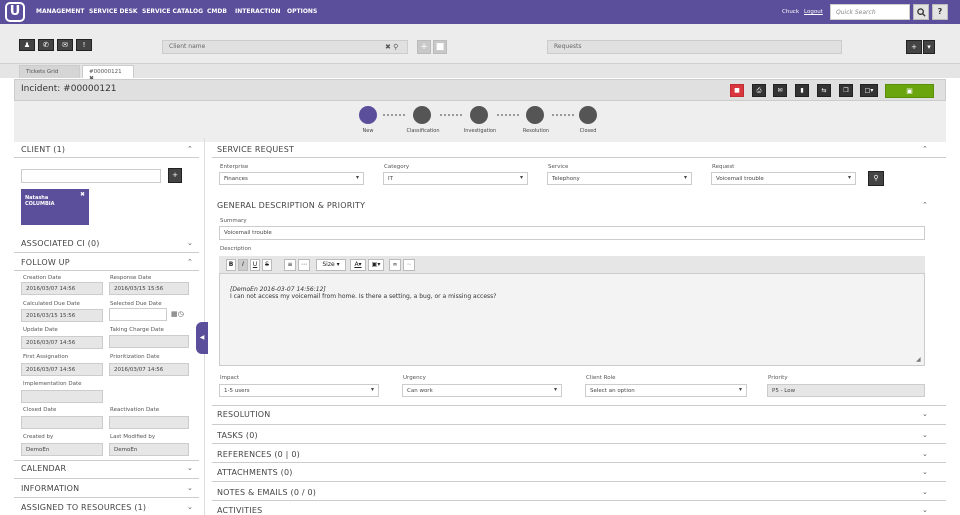 The height and width of the screenshot is (515, 960). What do you see at coordinates (440, 47) in the screenshot?
I see `client-details-button: ■` at bounding box center [440, 47].